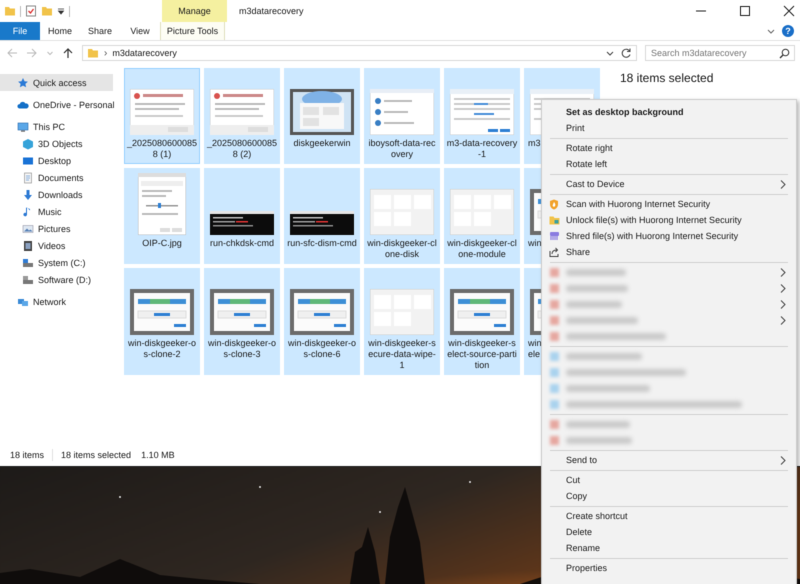 The image size is (800, 584). Describe the element at coordinates (242, 349) in the screenshot. I see `file-name: win-diskgeeker-os-clone-3` at that location.